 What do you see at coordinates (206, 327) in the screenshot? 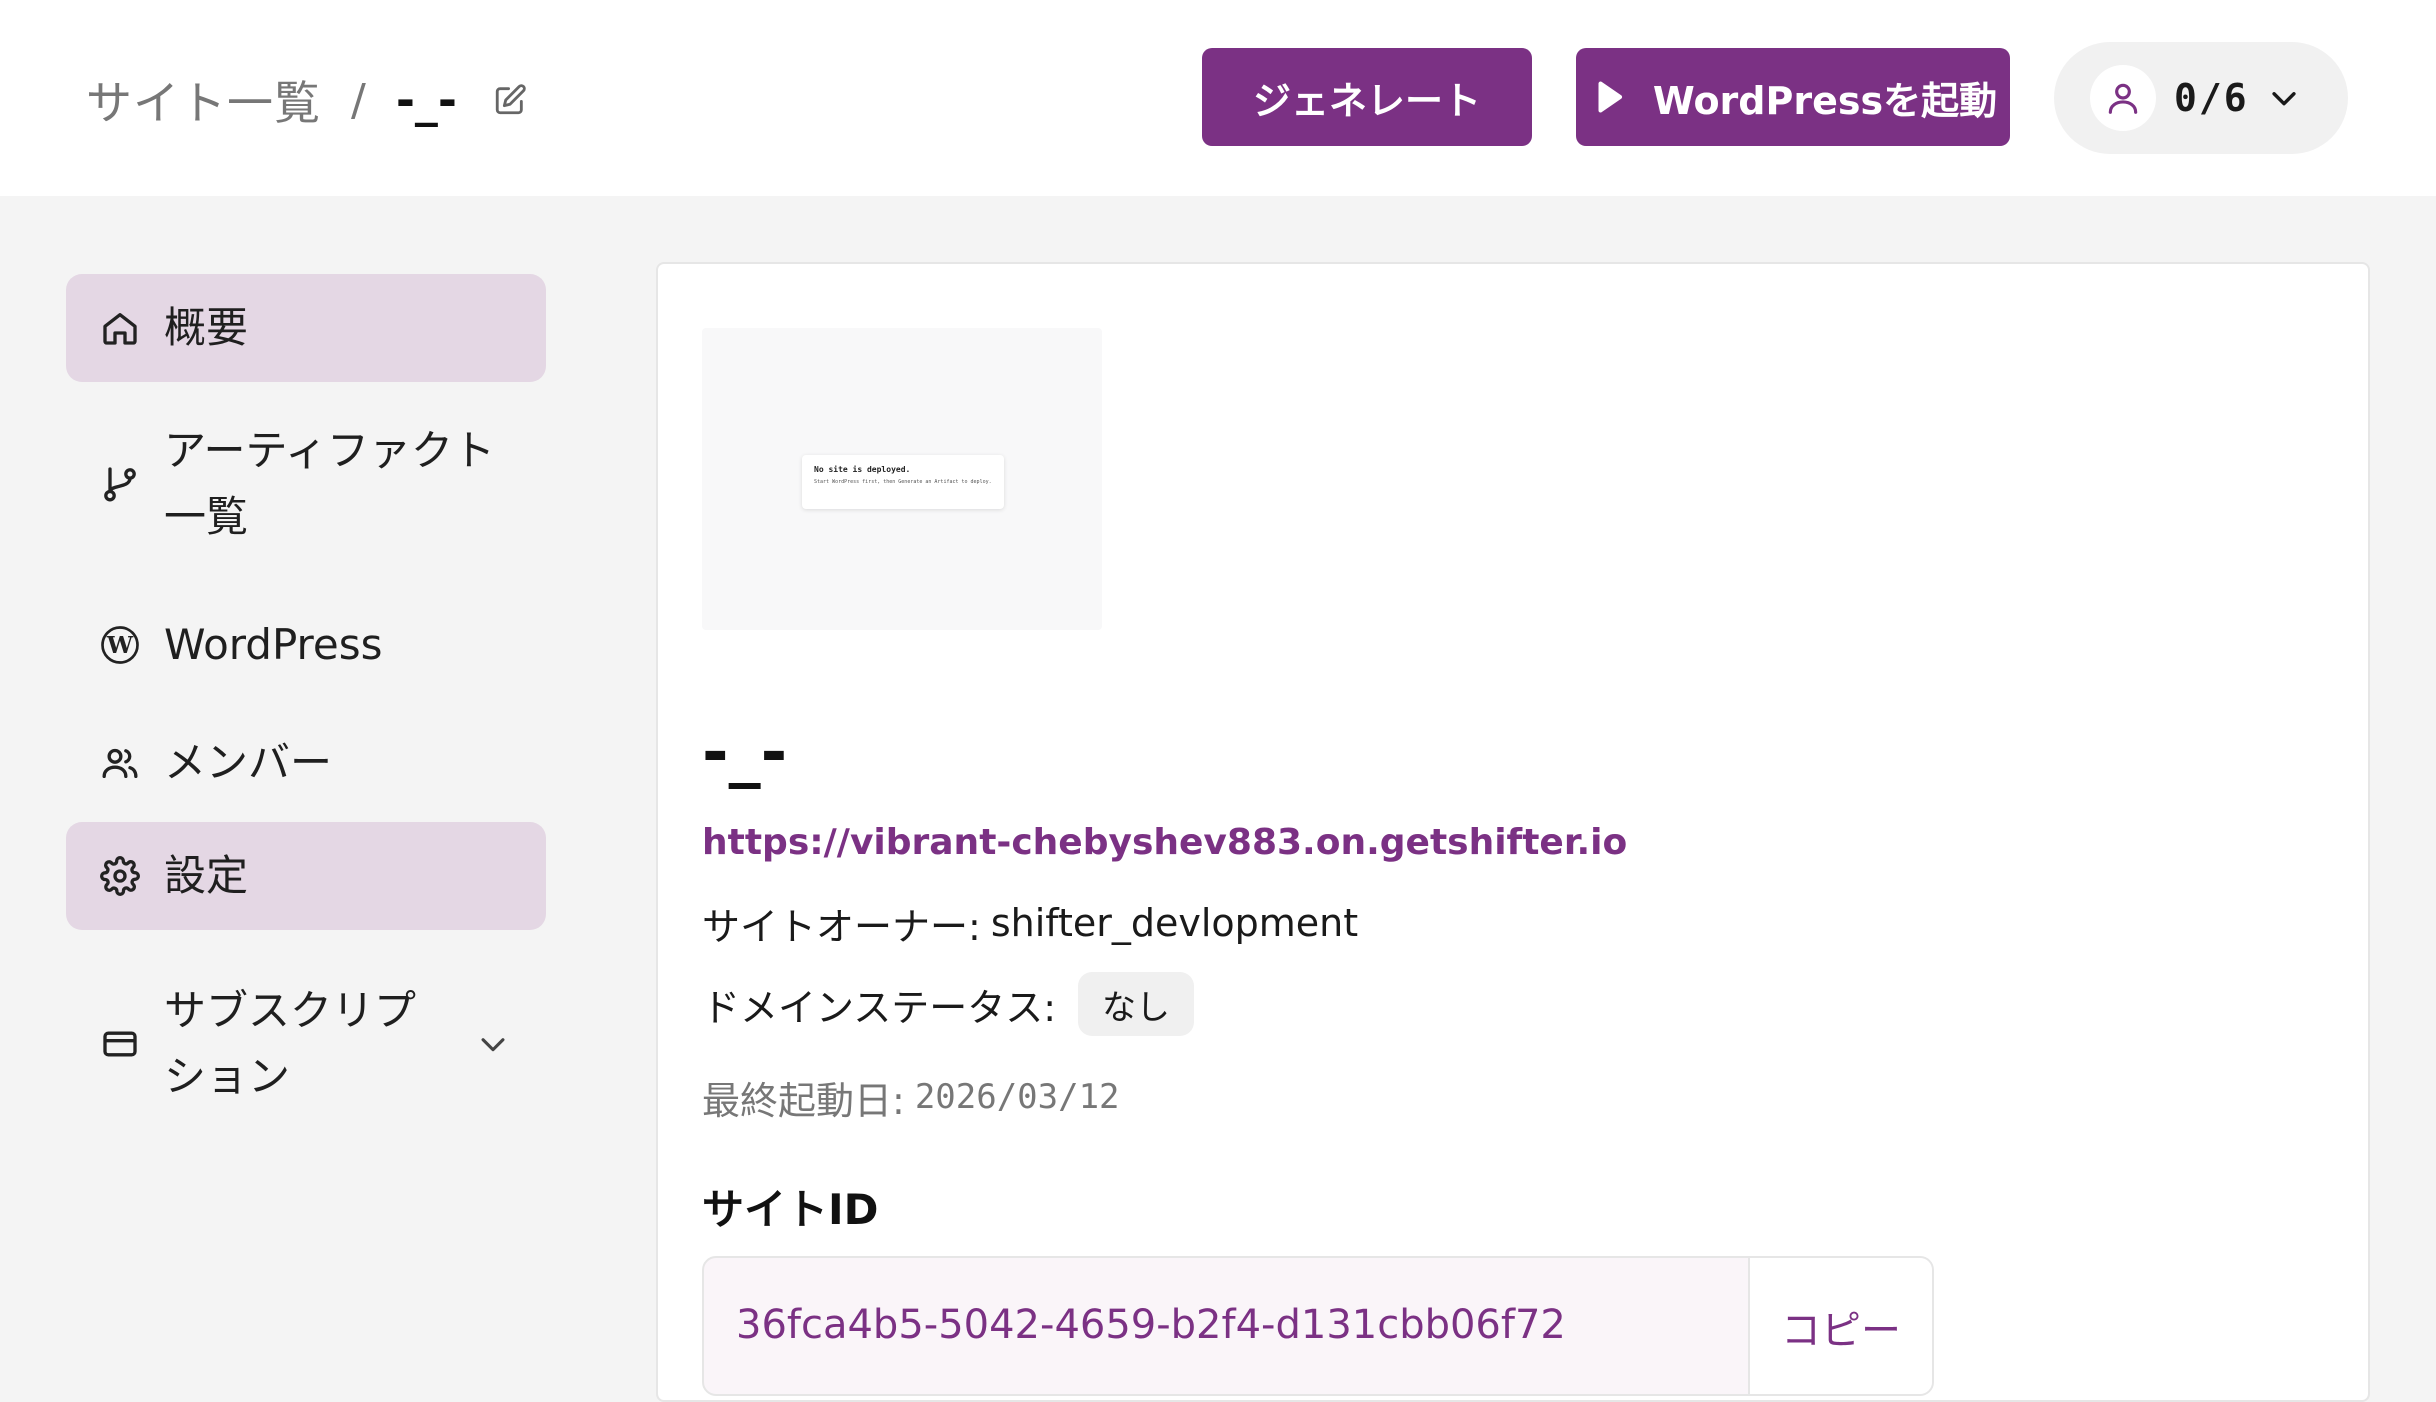
I see `sidebar-item-label: 概要` at bounding box center [206, 327].